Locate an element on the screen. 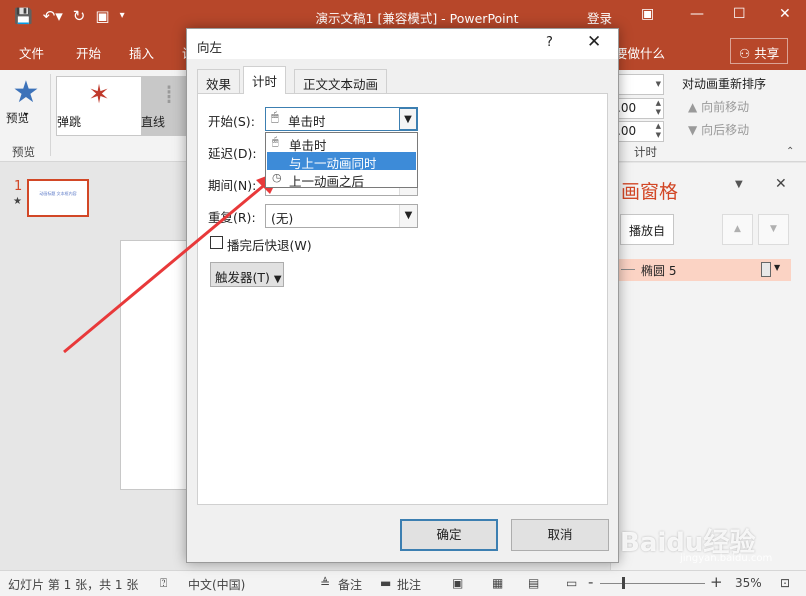 The height and width of the screenshot is (596, 806). double-chevron-down-icon: ▼ is located at coordinates (277, 279).